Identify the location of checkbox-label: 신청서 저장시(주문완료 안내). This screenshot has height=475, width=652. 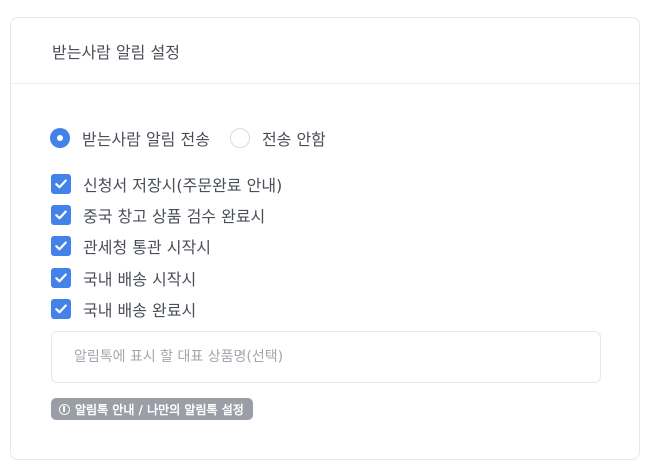
(183, 185).